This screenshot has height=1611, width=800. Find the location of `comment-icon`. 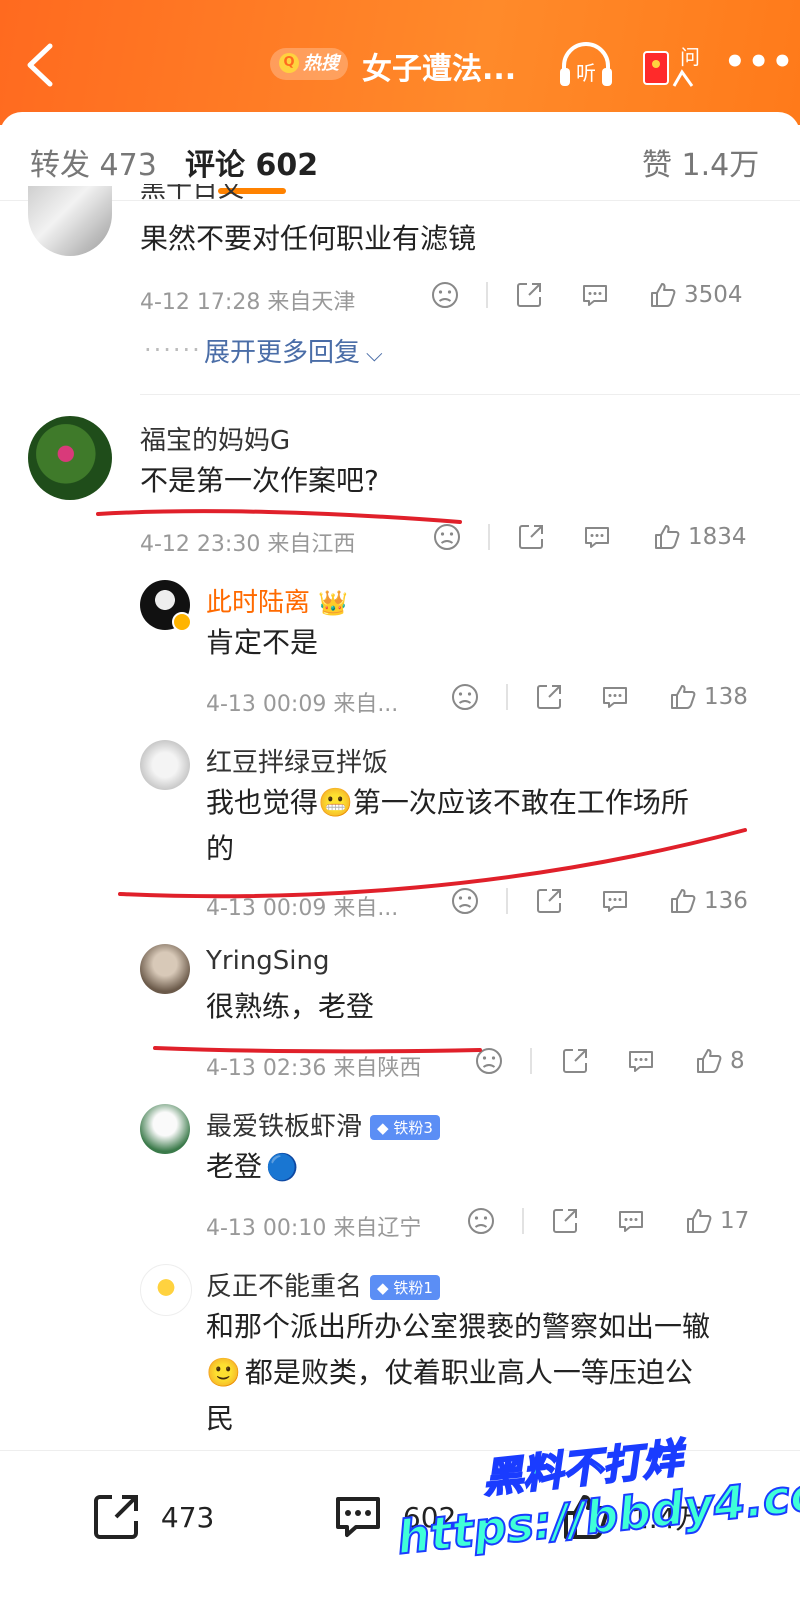

comment-icon is located at coordinates (358, 1517).